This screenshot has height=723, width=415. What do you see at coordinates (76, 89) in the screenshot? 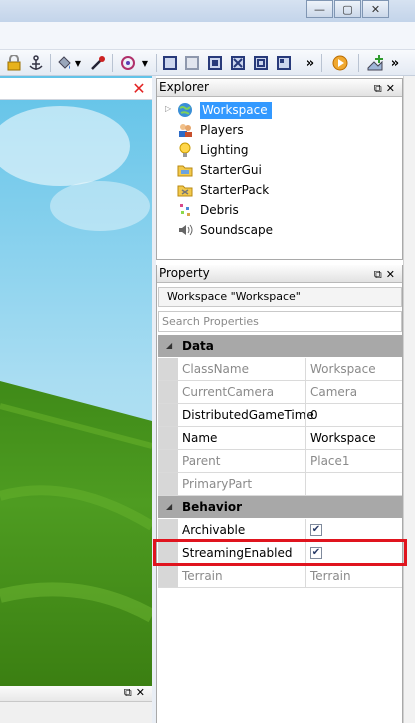
I see `viewport-tab-bar` at bounding box center [76, 89].